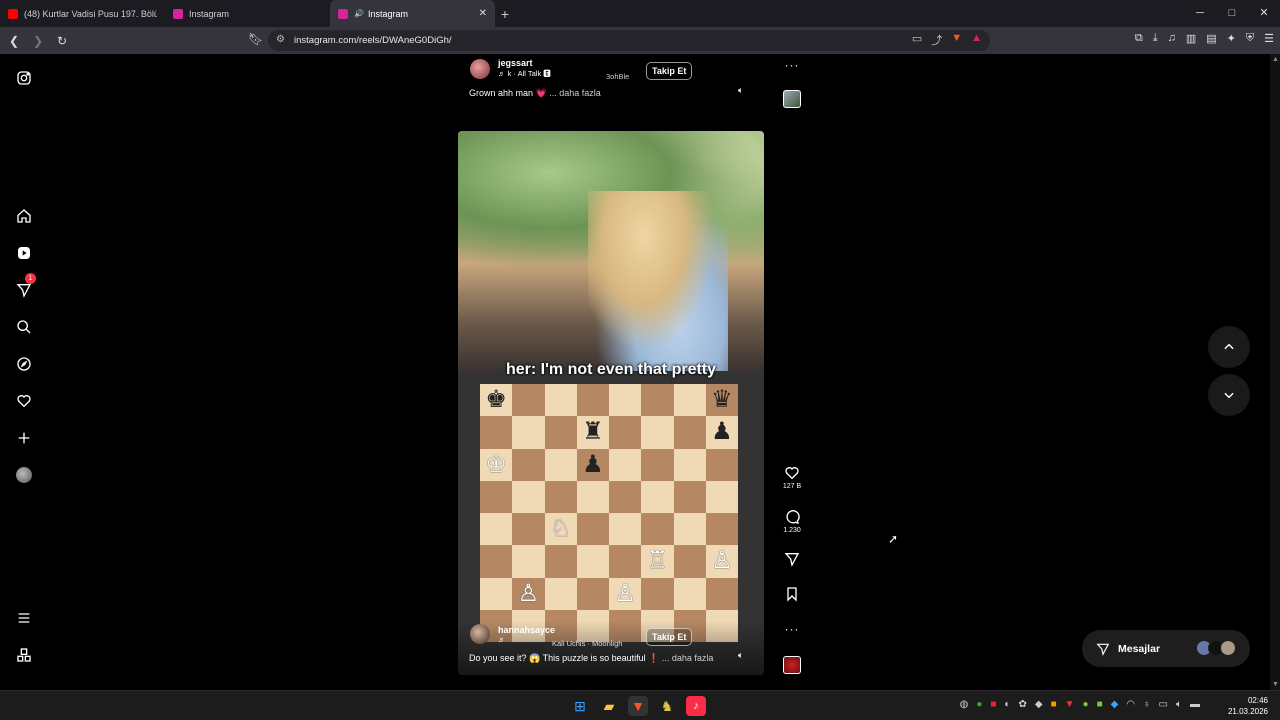 This screenshot has width=1280, height=720. What do you see at coordinates (638, 706) in the screenshot?
I see `brave-browser-icon: ▼` at bounding box center [638, 706].